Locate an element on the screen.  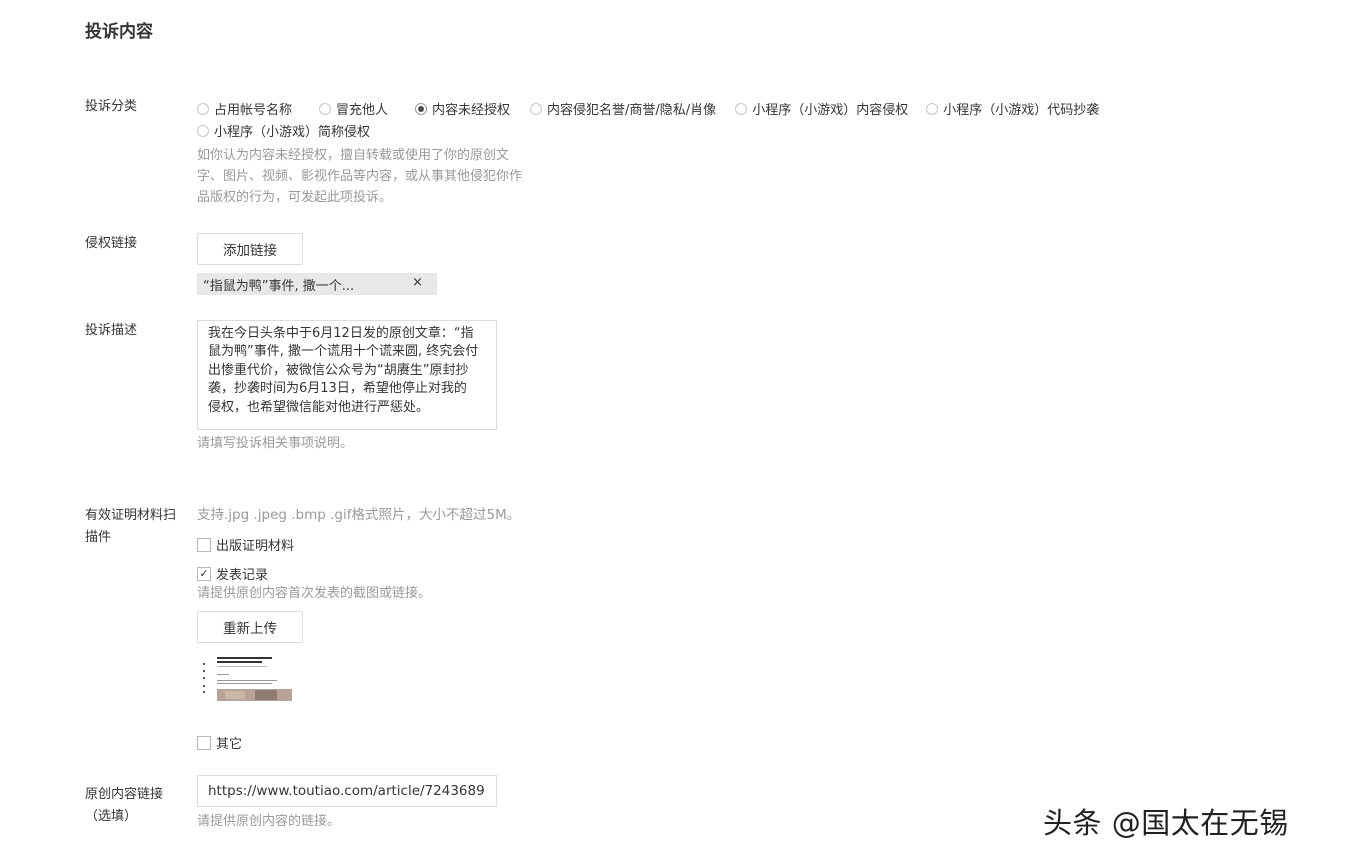
infringing-link-label: 侵权链接 is located at coordinates (111, 243).